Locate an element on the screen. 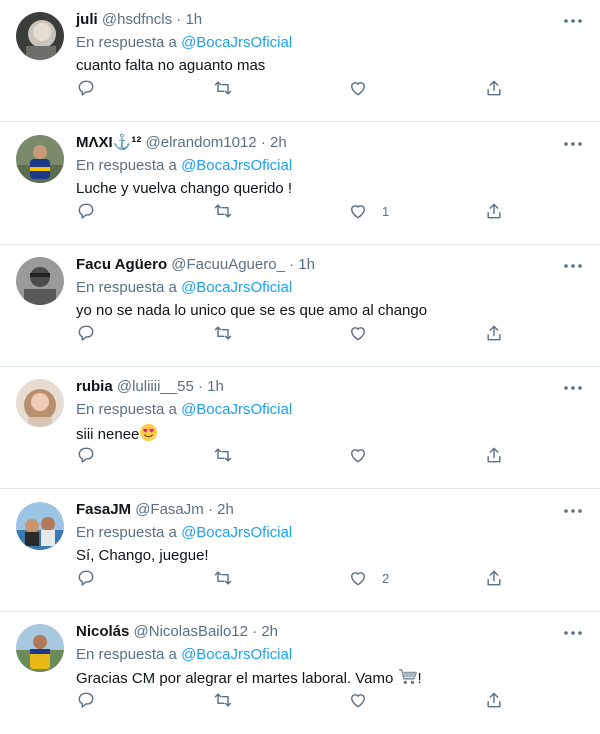 The width and height of the screenshot is (600, 734). like-button: 1 is located at coordinates (368, 211).